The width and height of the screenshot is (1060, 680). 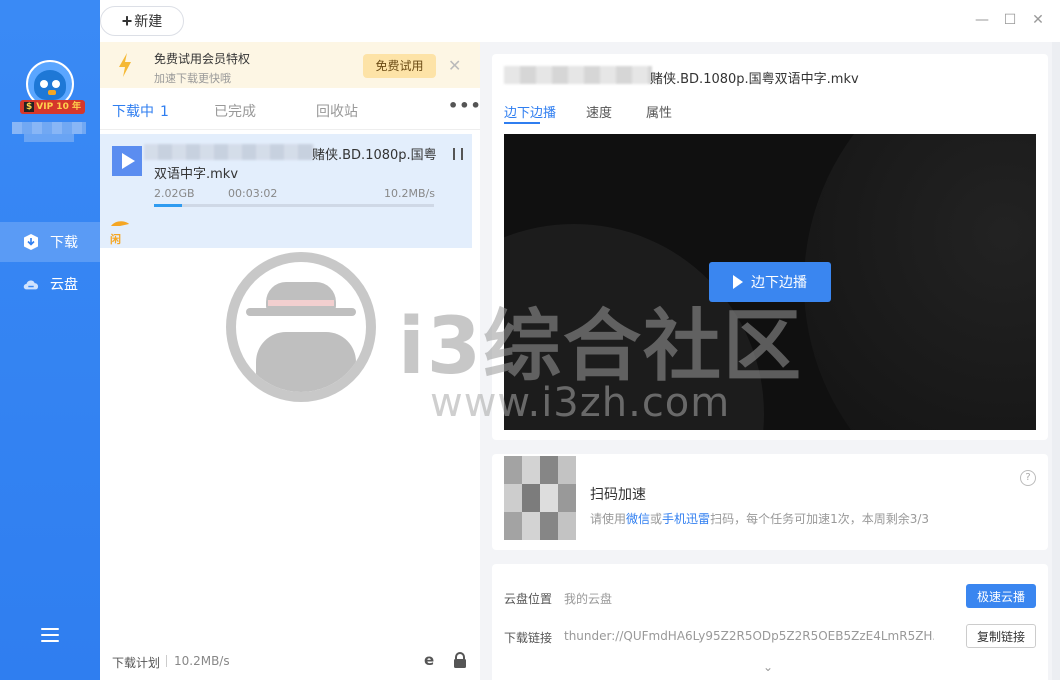 I want to click on qr-desc-or: 或, so click(x=656, y=519).